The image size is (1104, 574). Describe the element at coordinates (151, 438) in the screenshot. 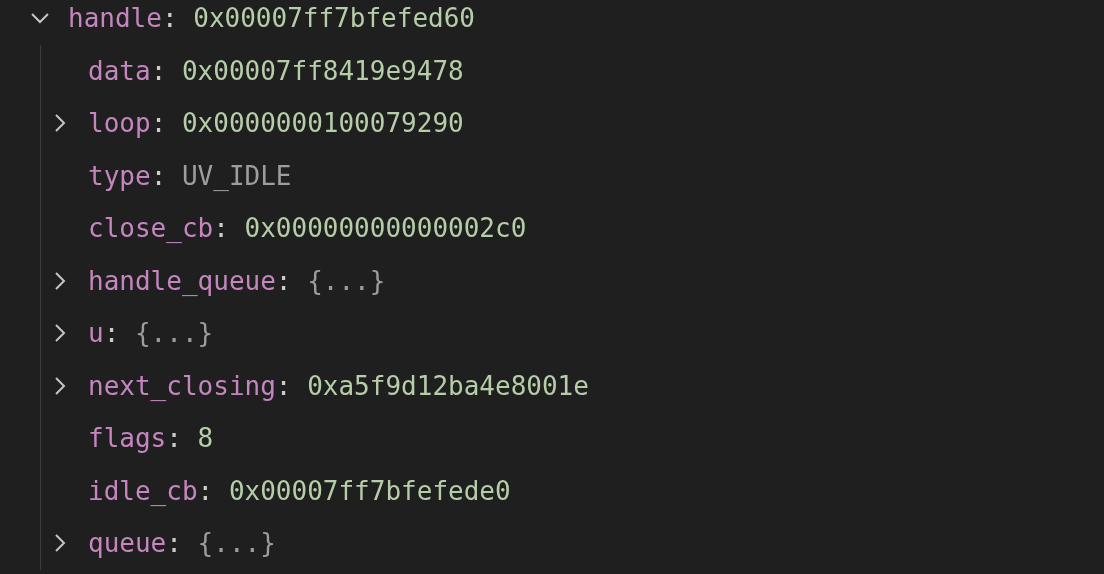

I see `variable-entry: flags: 8` at that location.